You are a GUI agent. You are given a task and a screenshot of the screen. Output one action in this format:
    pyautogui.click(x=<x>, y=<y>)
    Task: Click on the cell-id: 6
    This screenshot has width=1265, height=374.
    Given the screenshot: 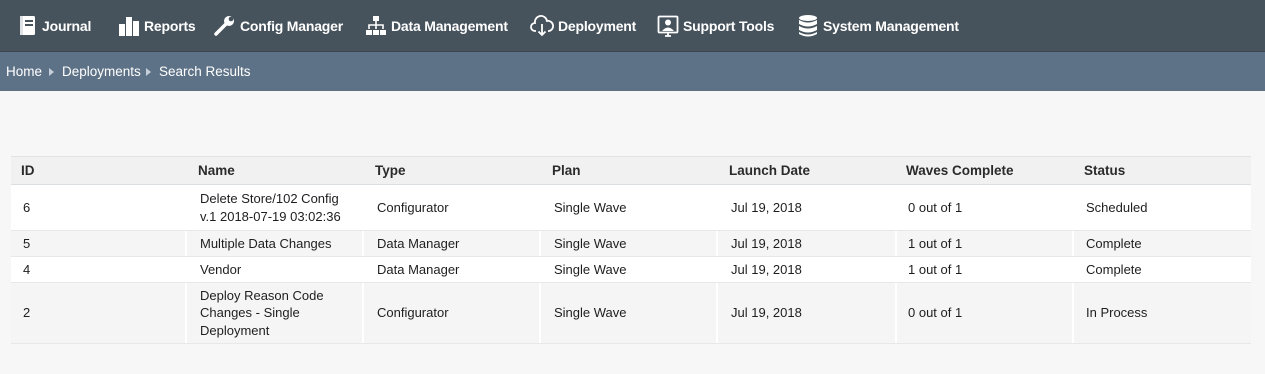 What is the action you would take?
    pyautogui.click(x=27, y=207)
    